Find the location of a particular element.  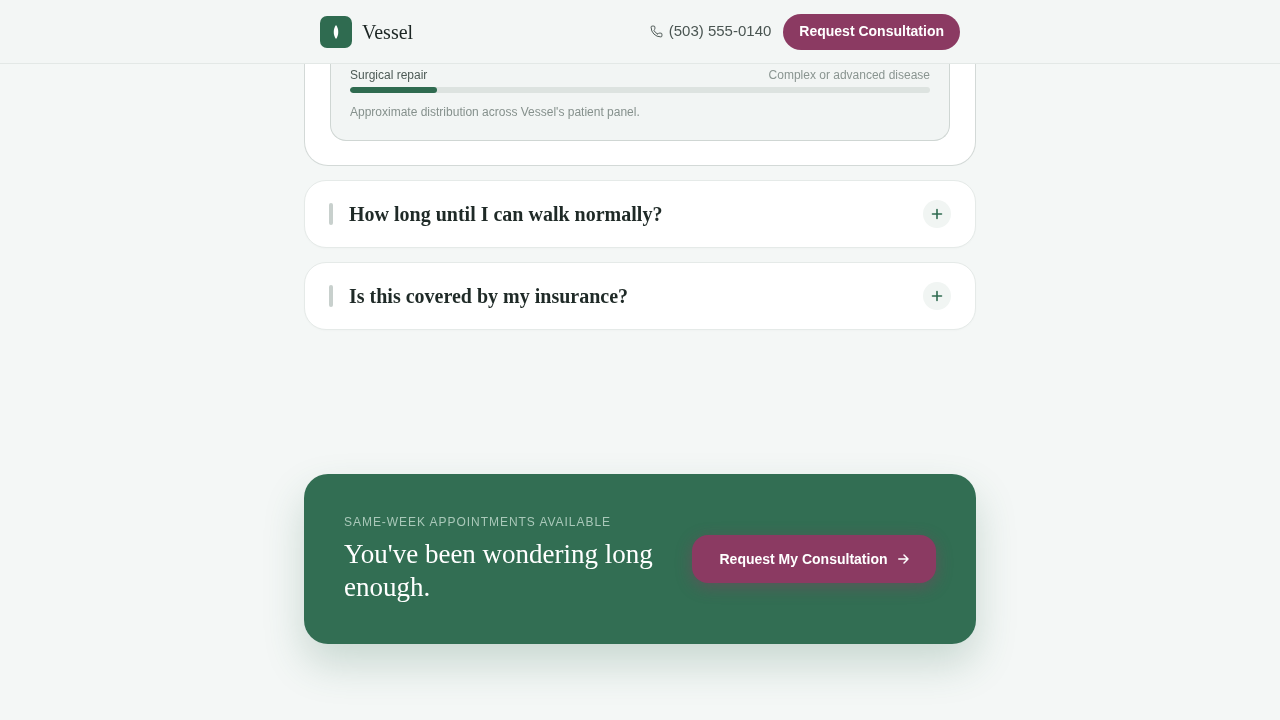

request-consultation-button: Request Consultation is located at coordinates (871, 31).